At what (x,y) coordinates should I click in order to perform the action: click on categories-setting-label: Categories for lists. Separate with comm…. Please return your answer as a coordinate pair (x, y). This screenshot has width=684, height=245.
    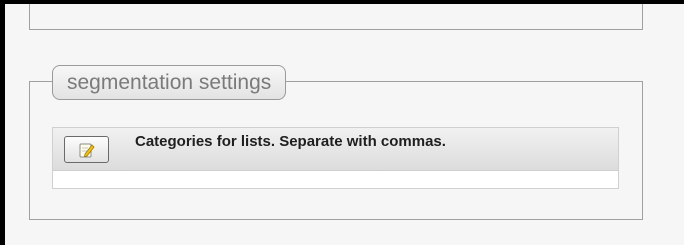
    Looking at the image, I should click on (290, 141).